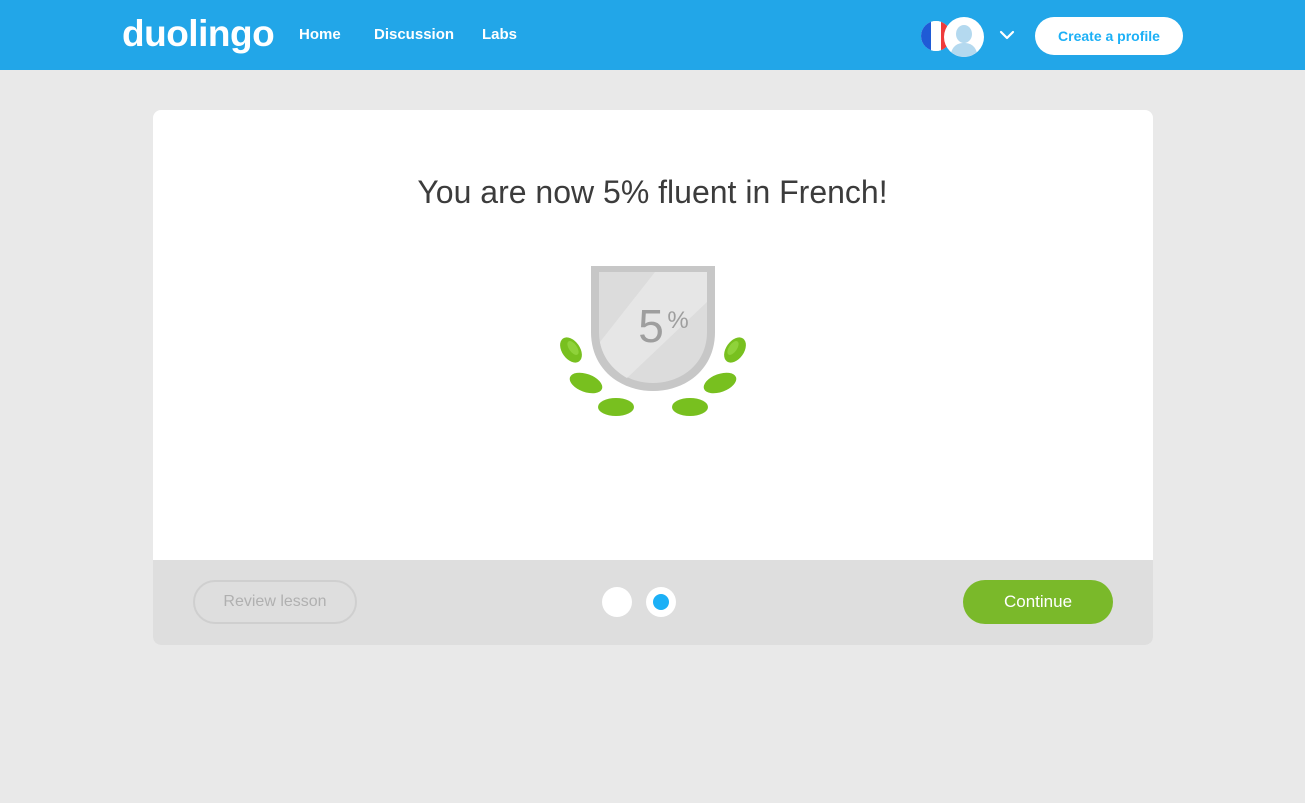 This screenshot has height=803, width=1305. Describe the element at coordinates (1007, 35) in the screenshot. I see `chevron-down-icon` at that location.